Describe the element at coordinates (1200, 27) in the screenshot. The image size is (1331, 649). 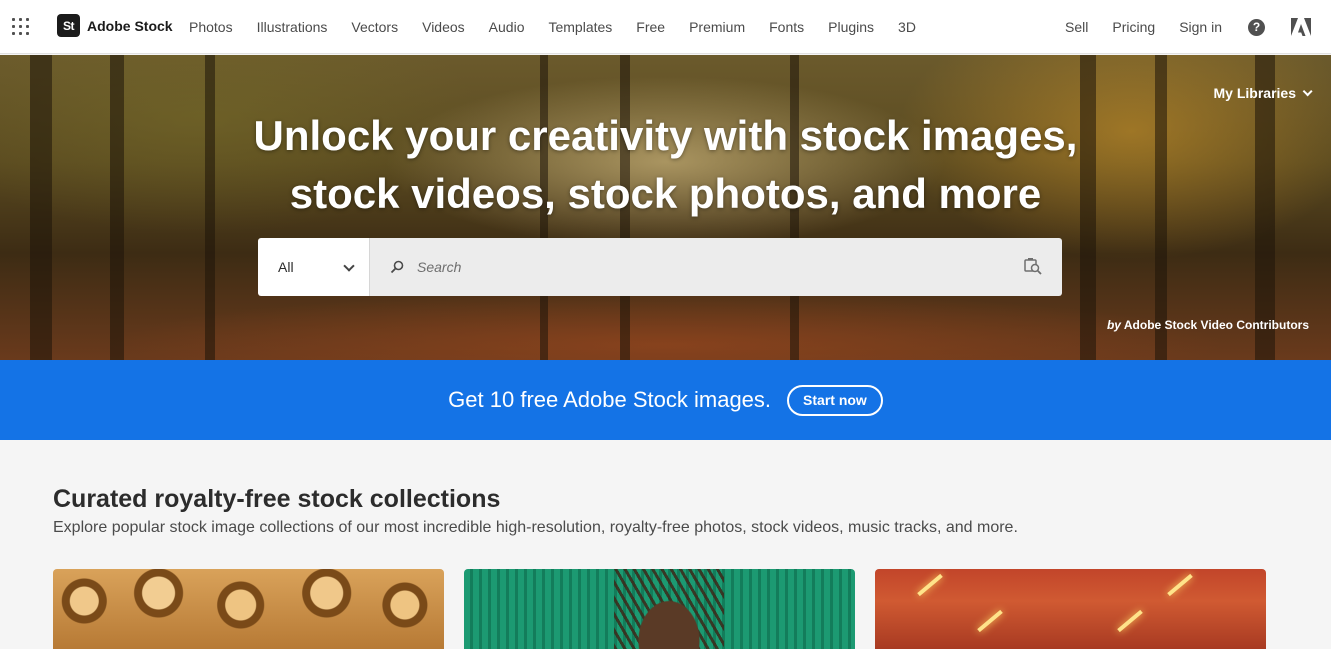
I see `nav-sign-in: Sign in` at that location.